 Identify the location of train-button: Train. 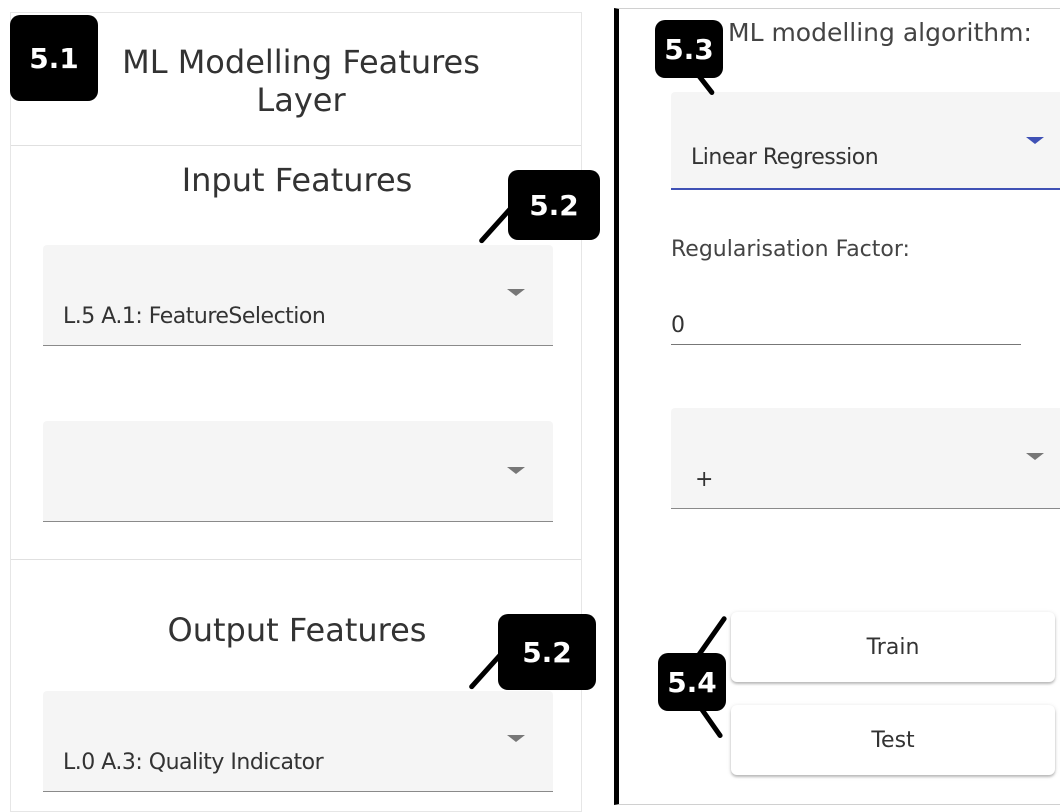
(893, 647).